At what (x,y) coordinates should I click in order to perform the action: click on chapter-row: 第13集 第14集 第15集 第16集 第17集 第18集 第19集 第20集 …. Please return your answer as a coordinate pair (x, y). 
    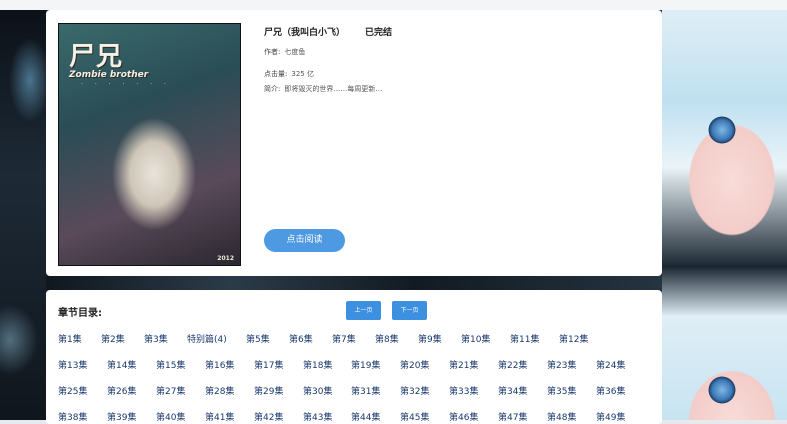
    Looking at the image, I should click on (357, 371).